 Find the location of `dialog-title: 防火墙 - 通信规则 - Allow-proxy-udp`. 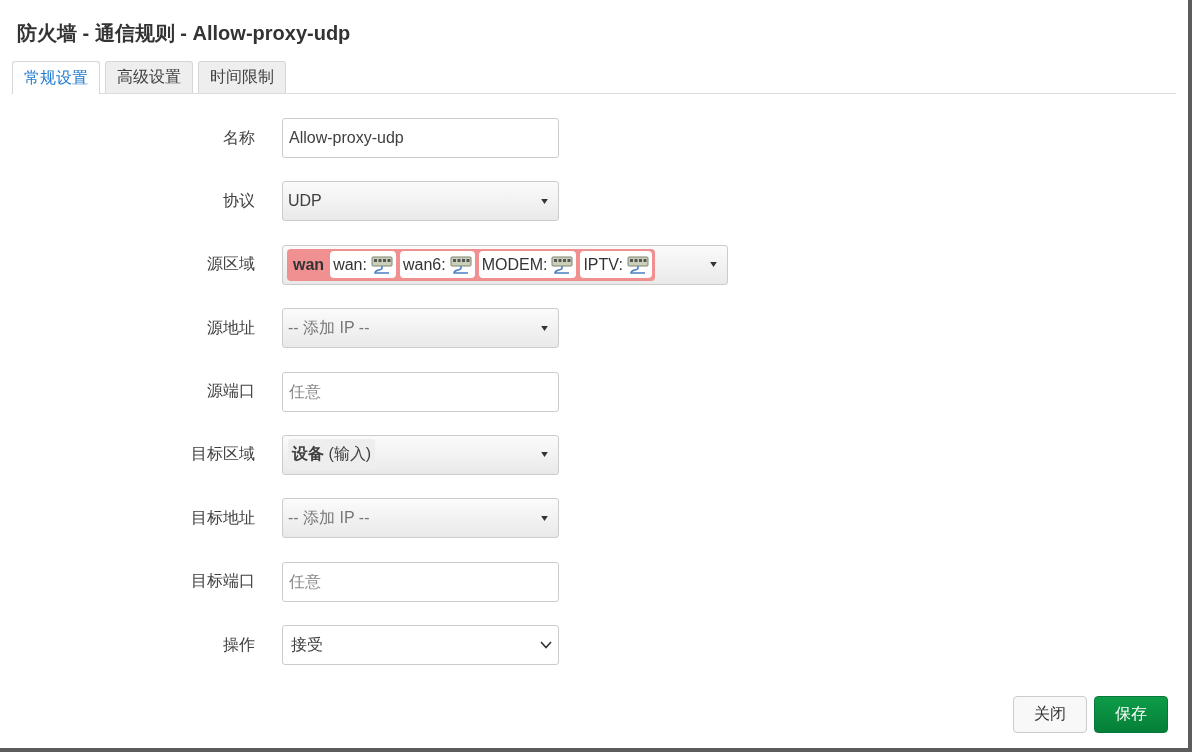

dialog-title: 防火墙 - 通信规则 - Allow-proxy-udp is located at coordinates (184, 33).